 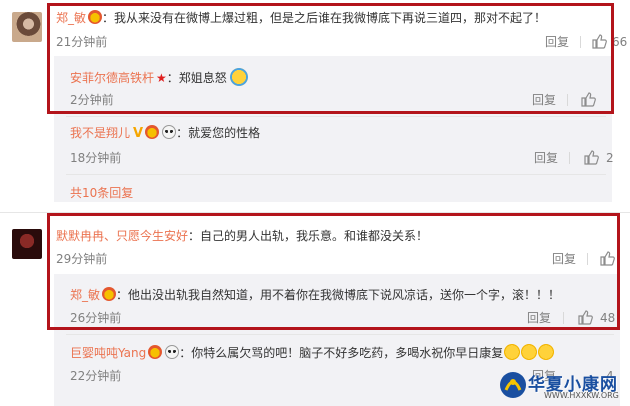 What do you see at coordinates (100, 133) in the screenshot?
I see `username-link: 我不是翔儿` at bounding box center [100, 133].